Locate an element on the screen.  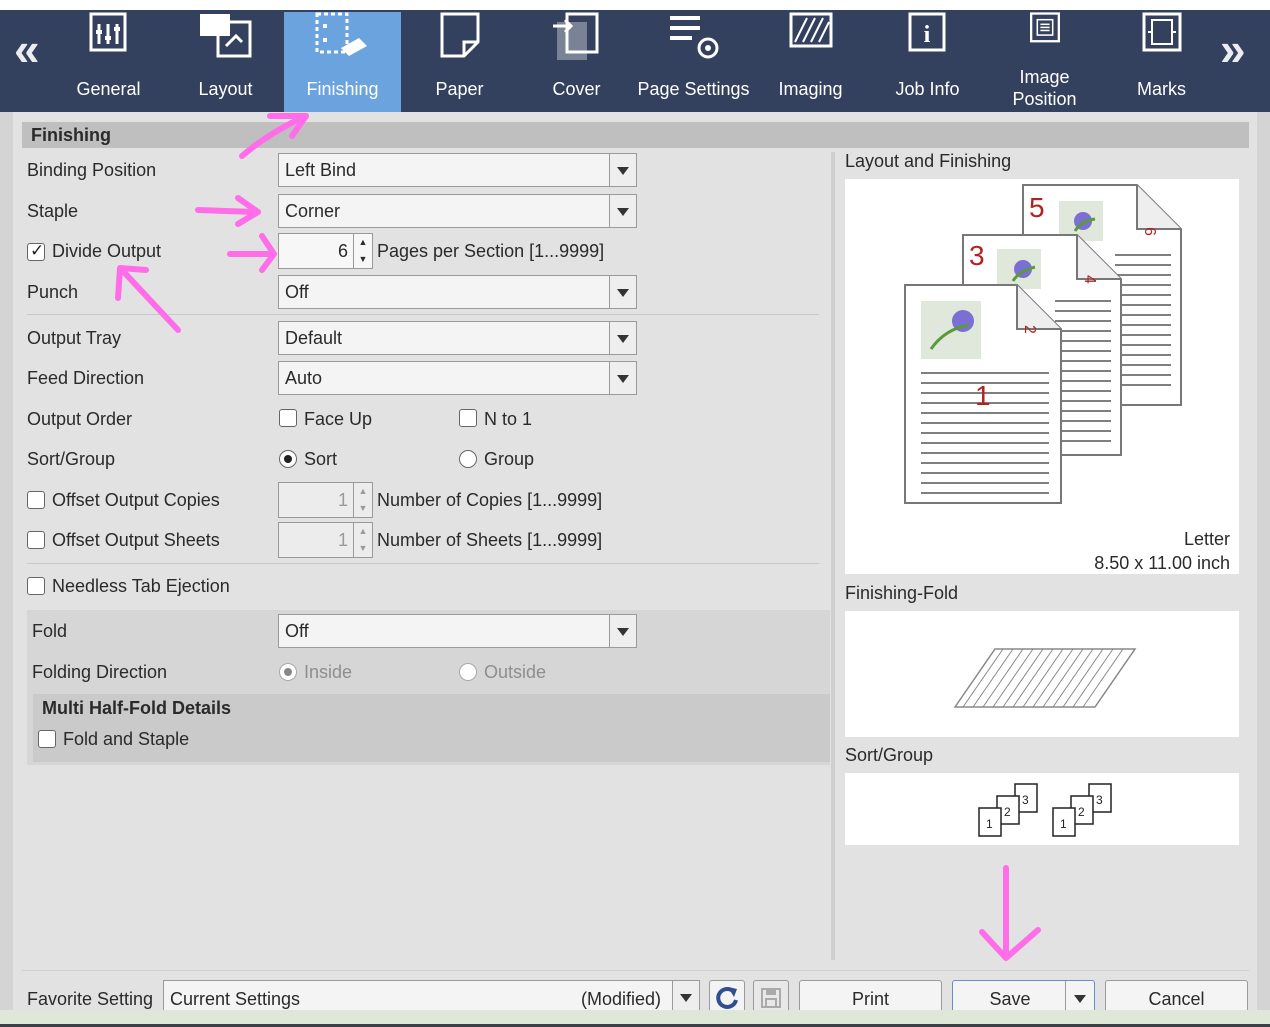
sort-preview: 3 2 1 3 2 1 is located at coordinates (1042, 809).